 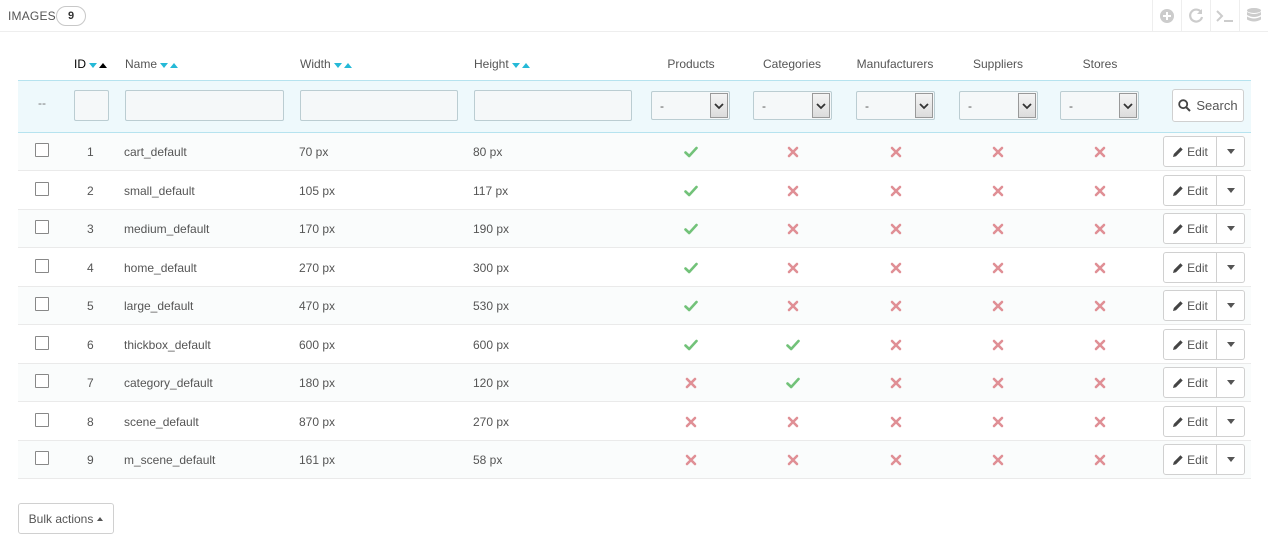 I want to click on table-row: 3 medium_default 170 px 190 px Edit, so click(x=634, y=229).